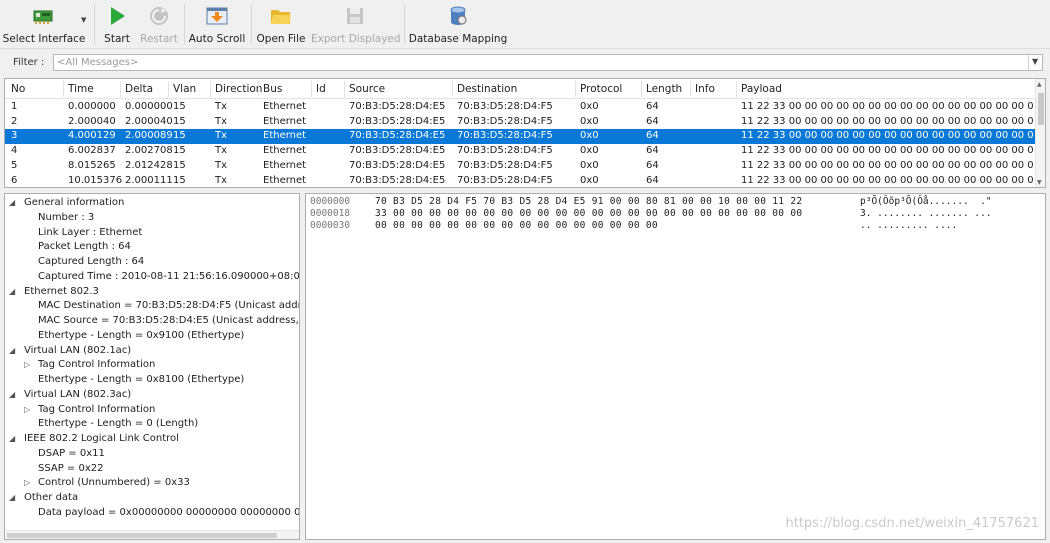 This screenshot has height=543, width=1050. I want to click on refresh-icon, so click(159, 16).